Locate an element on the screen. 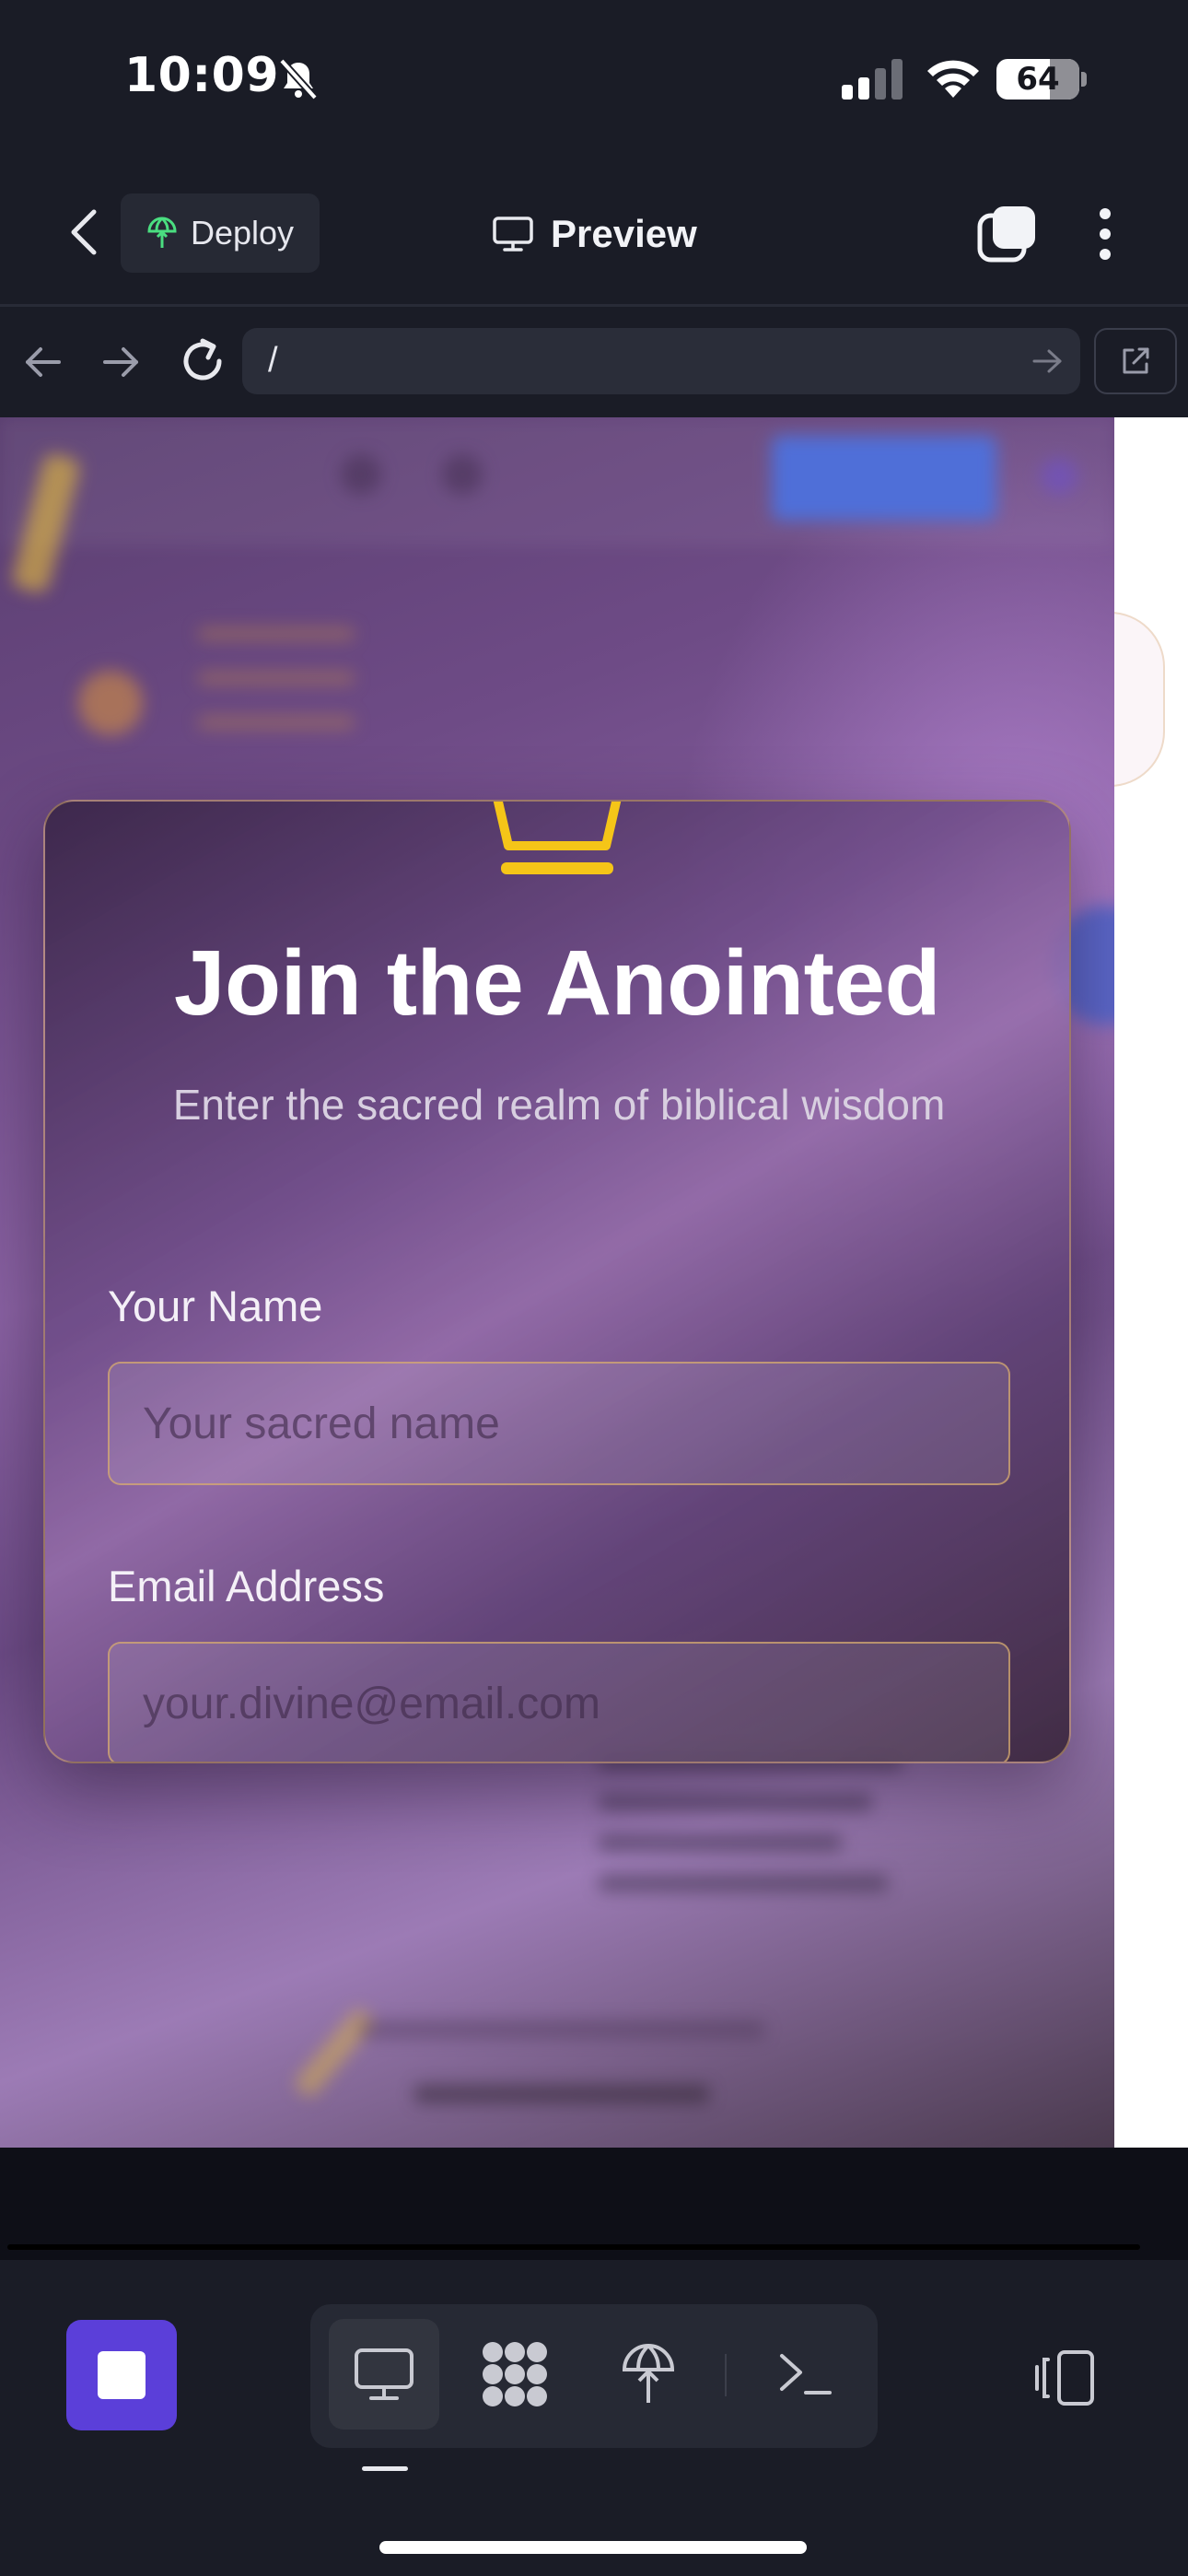 The image size is (1188, 2576). battery-tip is located at coordinates (1084, 79).